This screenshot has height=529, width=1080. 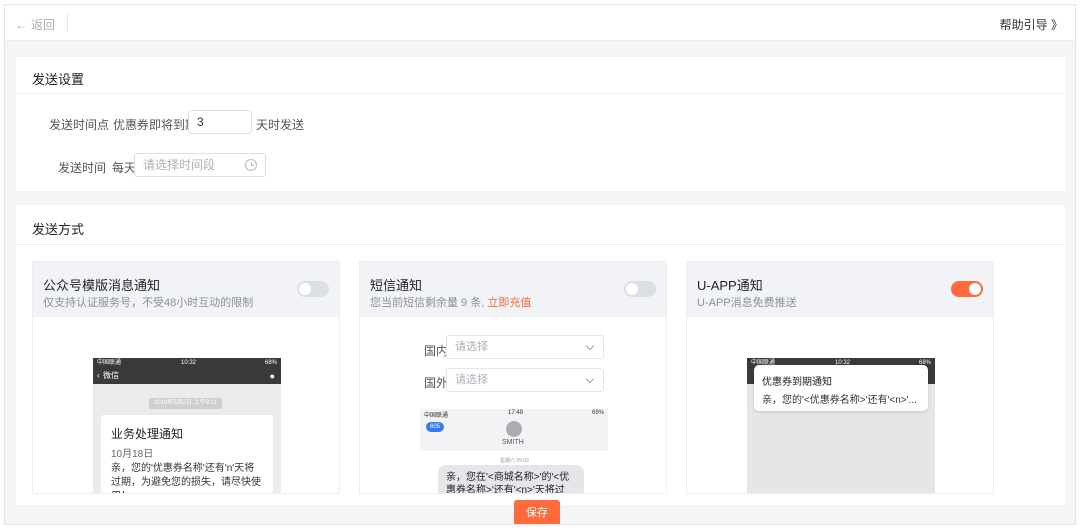 I want to click on method-desc: 您当前短信剩余量 9 条, 立即充值, so click(x=450, y=302).